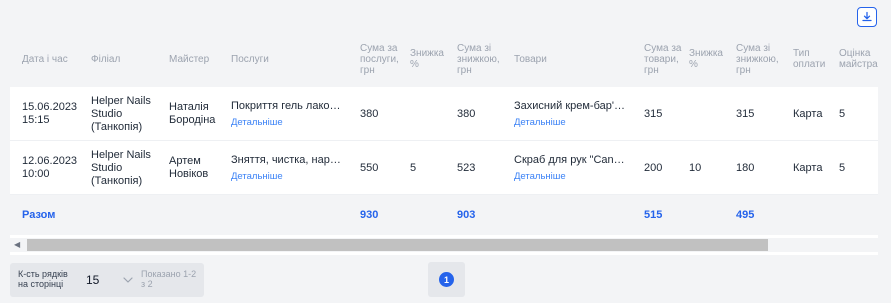 This screenshot has width=891, height=303. I want to click on horizontal-scrollbar: ◀, so click(444, 245).